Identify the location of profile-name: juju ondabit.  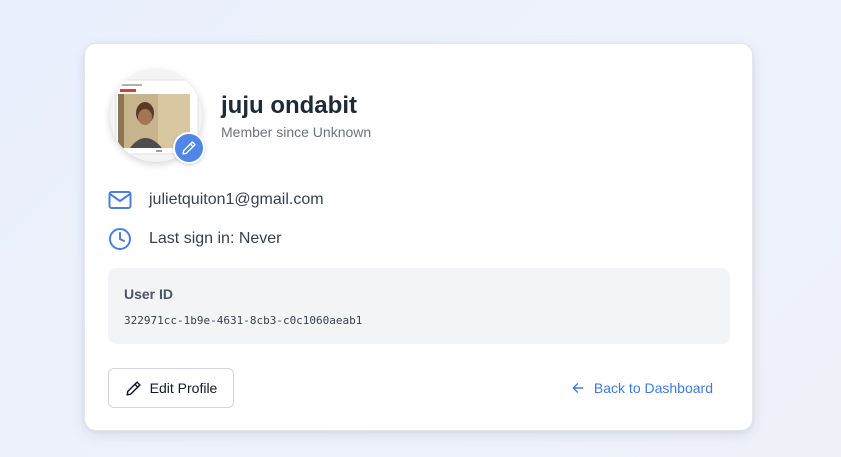
(289, 105).